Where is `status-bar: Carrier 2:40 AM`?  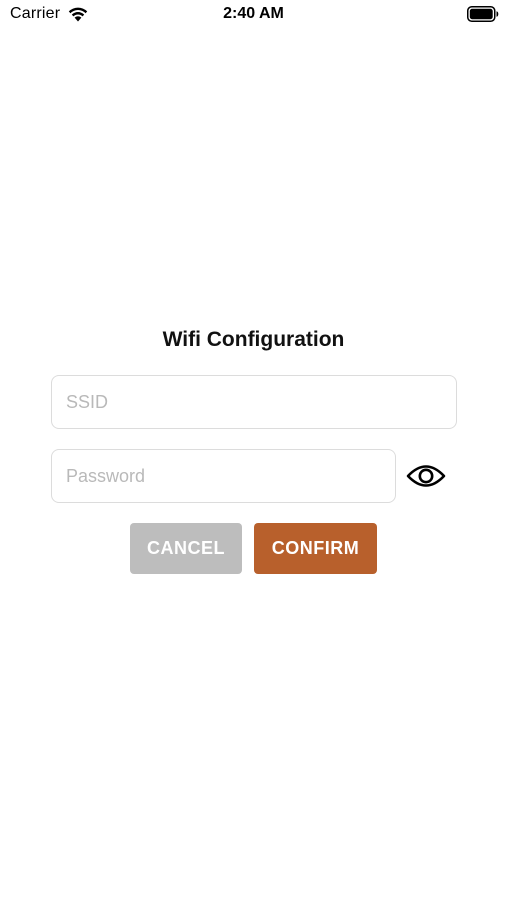
status-bar: Carrier 2:40 AM is located at coordinates (253, 15).